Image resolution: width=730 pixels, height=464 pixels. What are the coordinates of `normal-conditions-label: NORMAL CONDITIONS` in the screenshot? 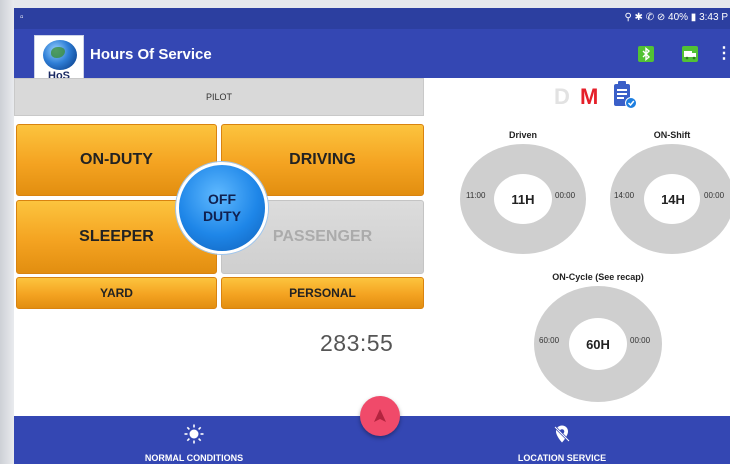 It's located at (194, 458).